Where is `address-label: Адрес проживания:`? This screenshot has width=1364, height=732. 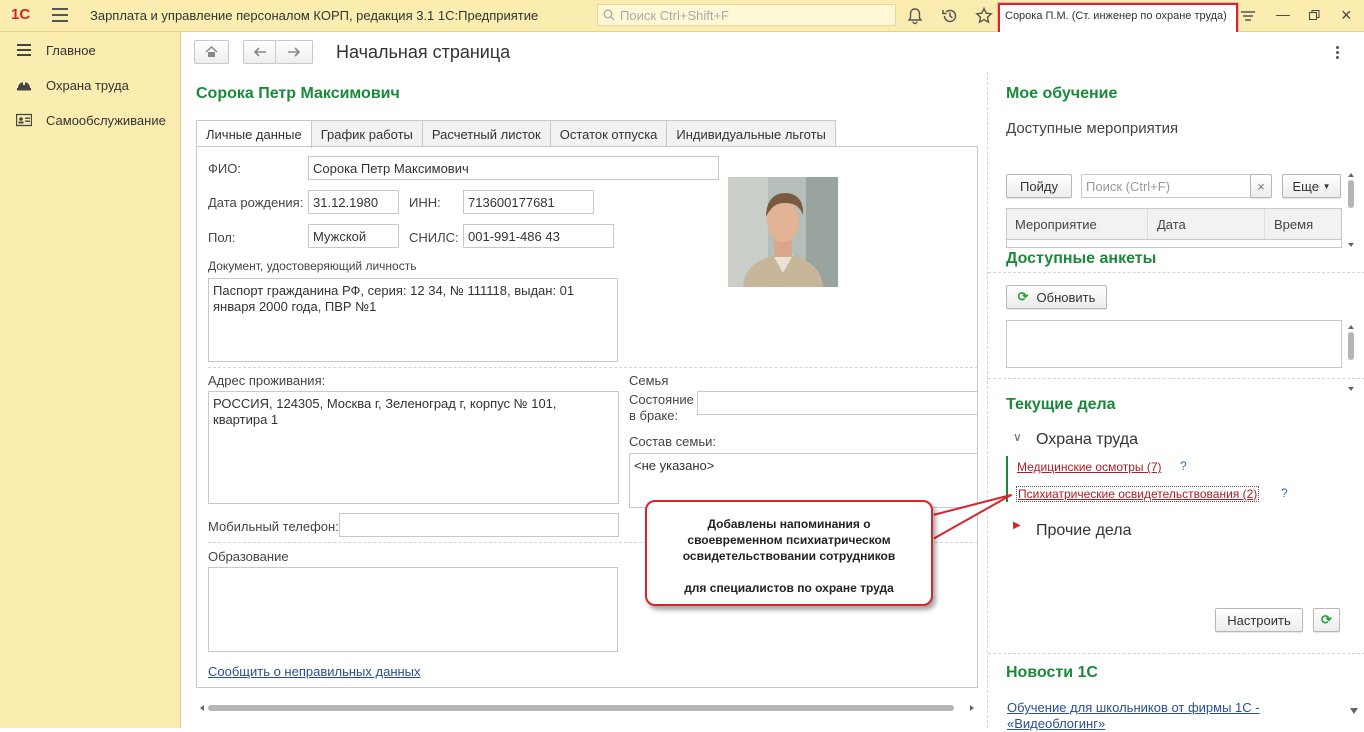
address-label: Адрес проживания: is located at coordinates (267, 380).